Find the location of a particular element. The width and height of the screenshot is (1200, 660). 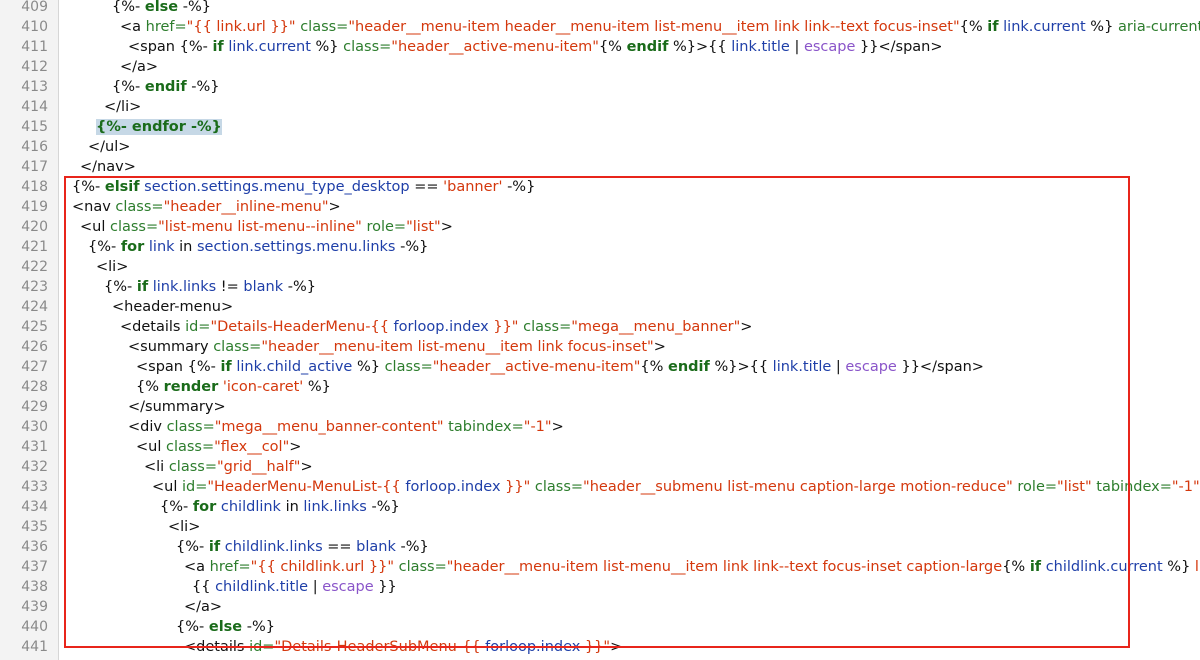

code-token: | is located at coordinates (315, 587).